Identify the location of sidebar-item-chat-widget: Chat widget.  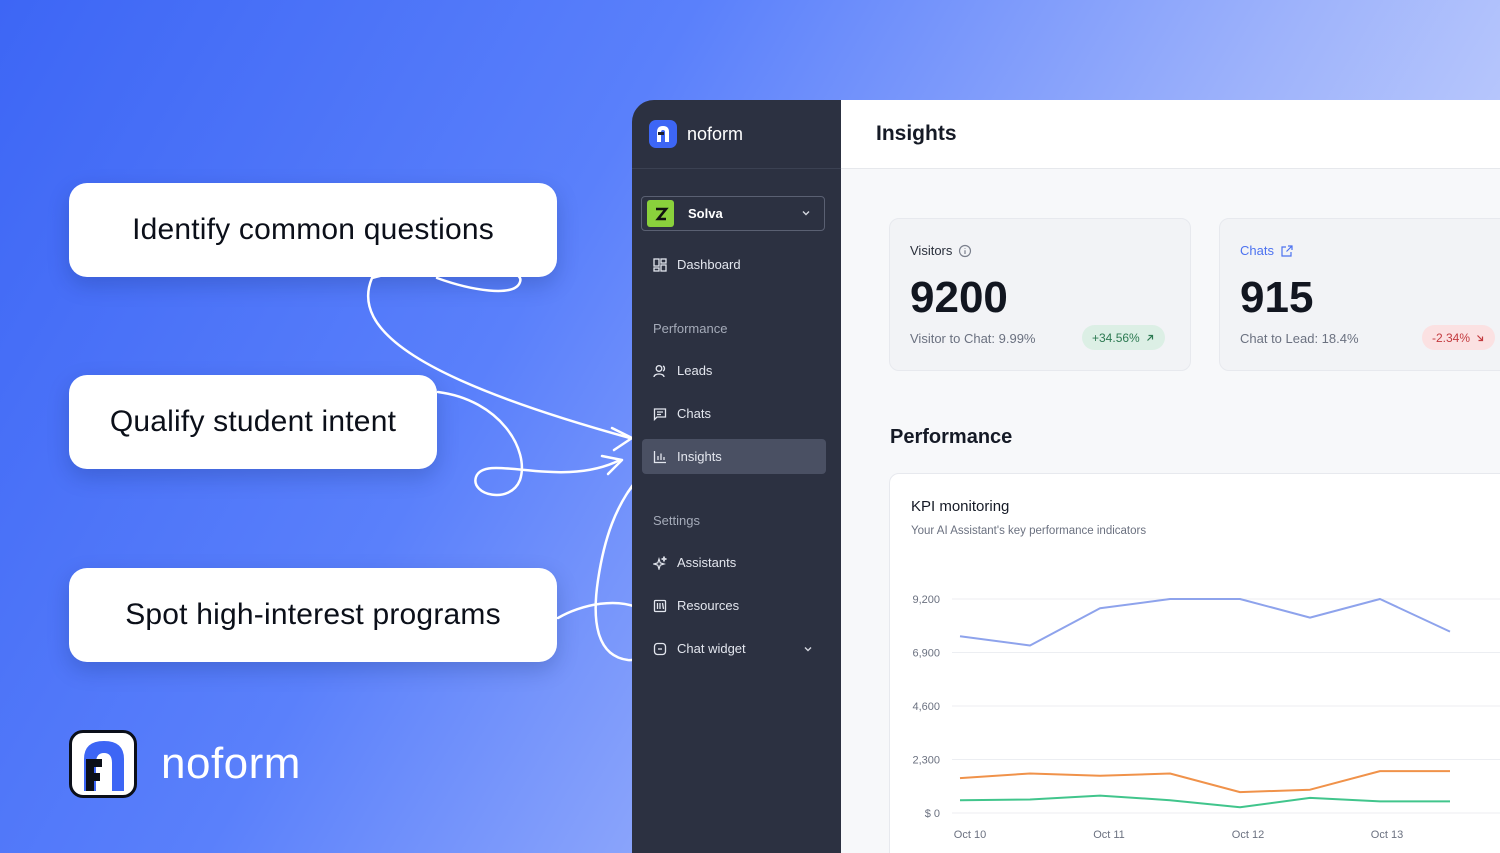
(734, 648).